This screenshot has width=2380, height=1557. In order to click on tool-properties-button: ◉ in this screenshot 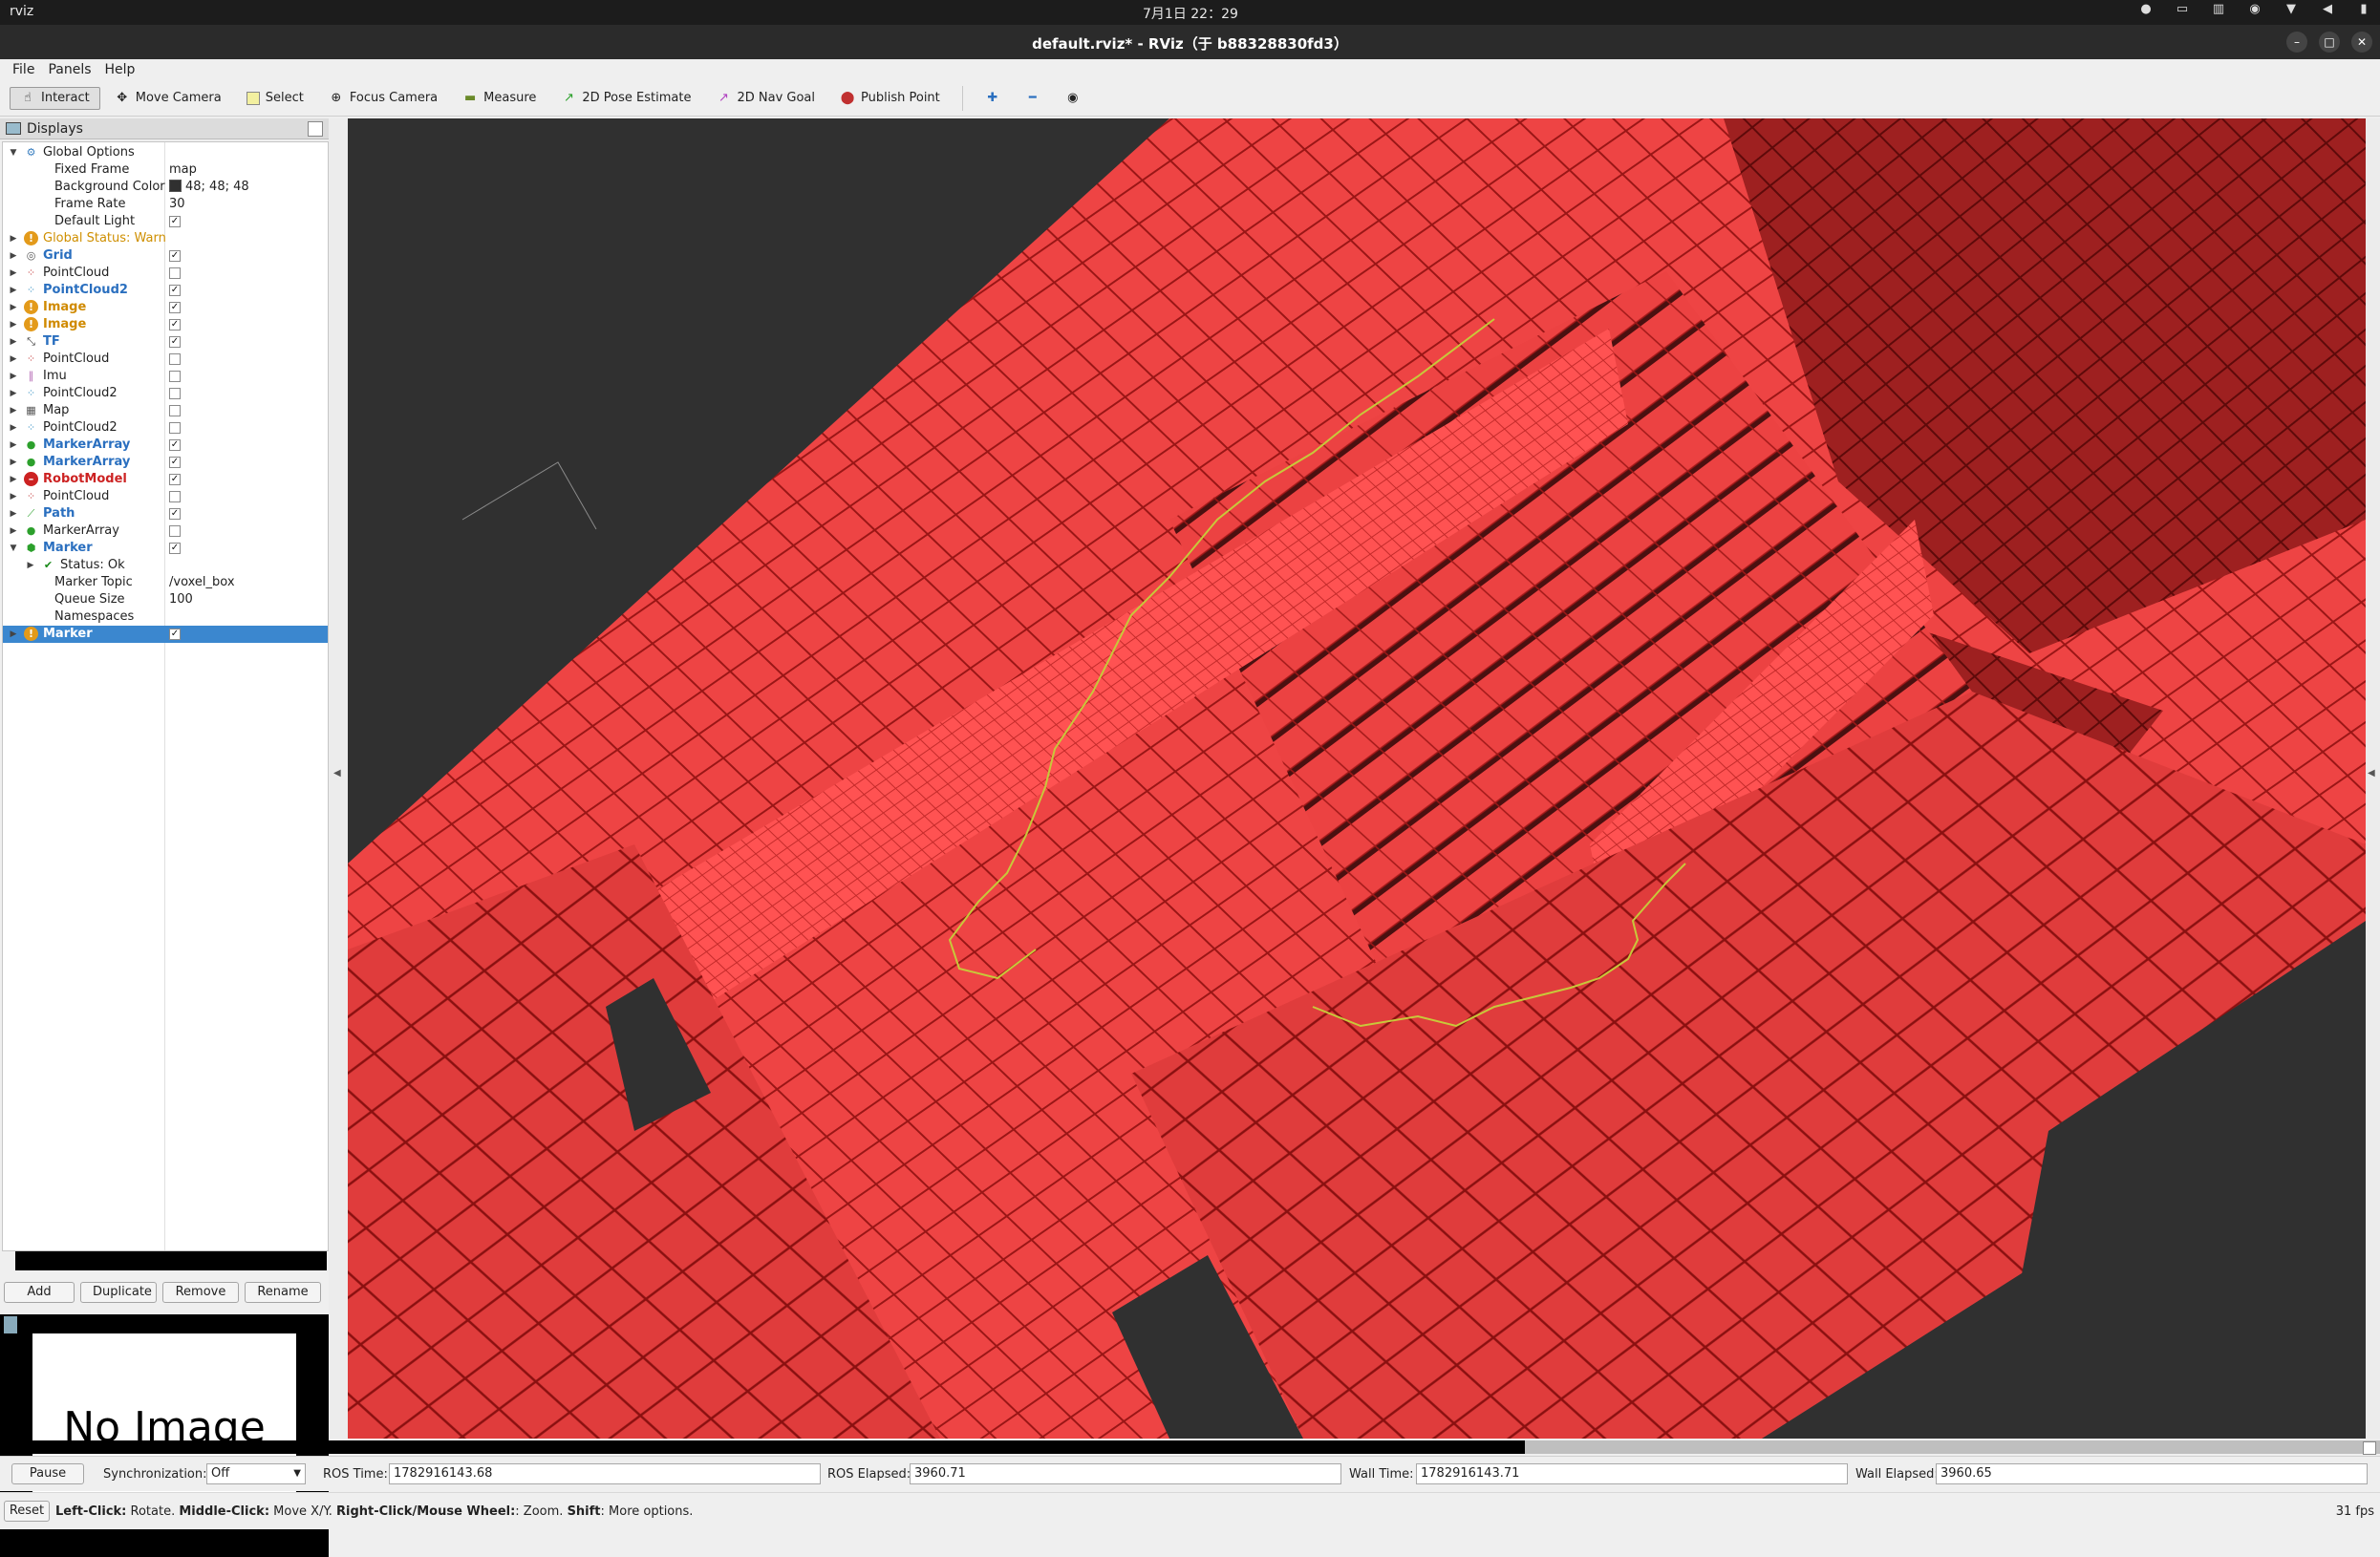, I will do `click(1073, 98)`.